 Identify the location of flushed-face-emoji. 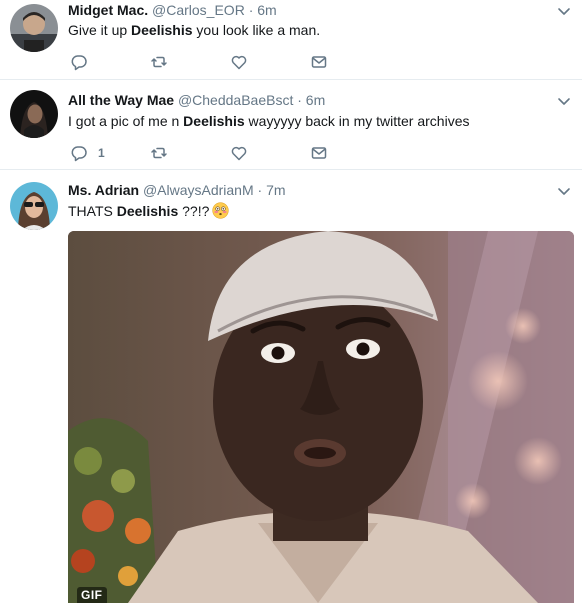
(220, 210).